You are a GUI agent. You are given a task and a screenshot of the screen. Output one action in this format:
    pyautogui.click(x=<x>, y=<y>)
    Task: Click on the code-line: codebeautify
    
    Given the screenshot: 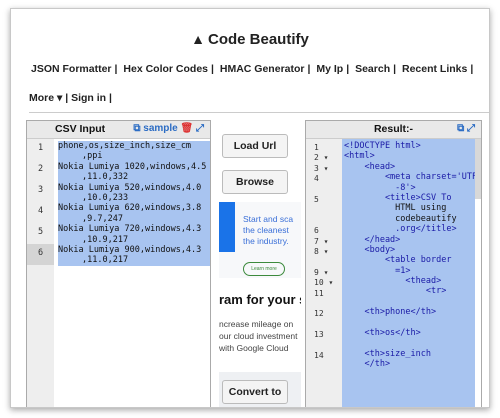 What is the action you would take?
    pyautogui.click(x=400, y=218)
    